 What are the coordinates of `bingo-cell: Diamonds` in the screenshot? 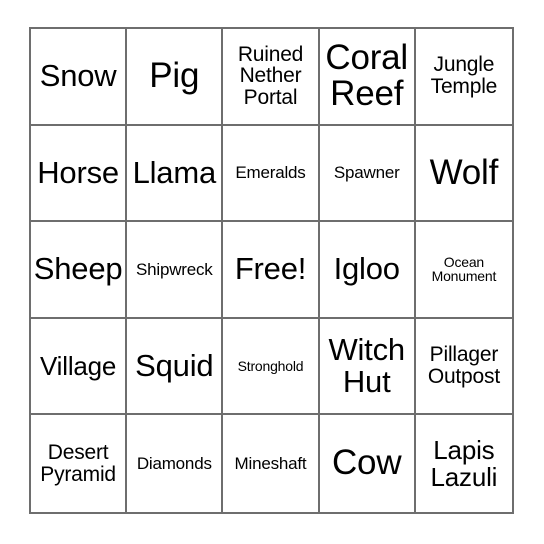 It's located at (175, 463).